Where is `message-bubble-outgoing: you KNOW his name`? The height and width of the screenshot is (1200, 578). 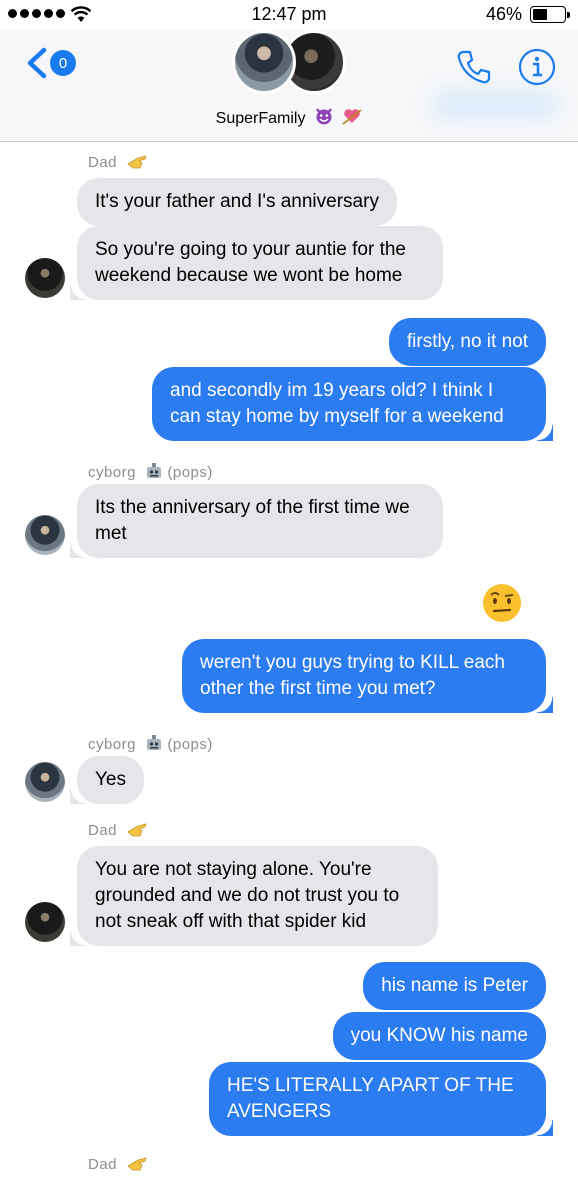 message-bubble-outgoing: you KNOW his name is located at coordinates (439, 1036).